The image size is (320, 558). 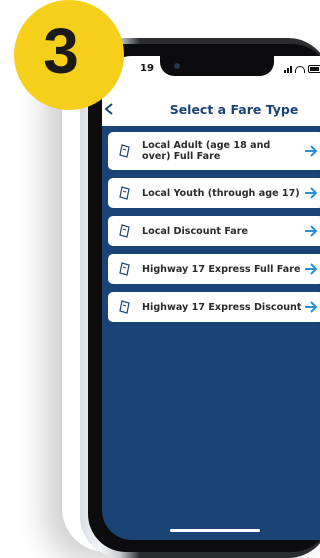 I want to click on step-badge: 3, so click(x=69, y=55).